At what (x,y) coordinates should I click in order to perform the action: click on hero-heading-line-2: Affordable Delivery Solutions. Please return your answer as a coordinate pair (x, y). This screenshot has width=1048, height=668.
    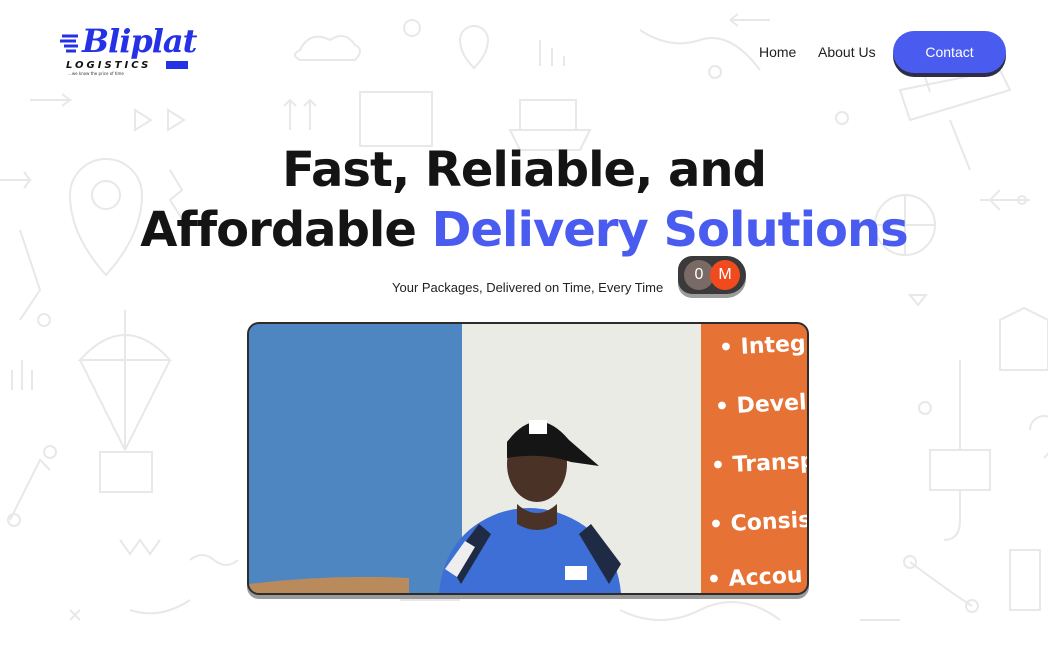
    Looking at the image, I should click on (524, 230).